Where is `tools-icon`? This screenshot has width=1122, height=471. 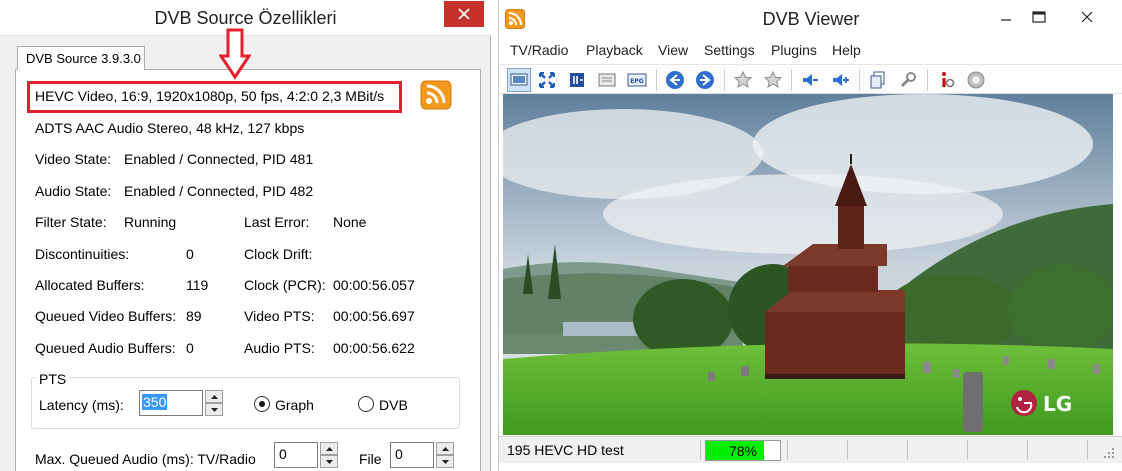 tools-icon is located at coordinates (908, 80).